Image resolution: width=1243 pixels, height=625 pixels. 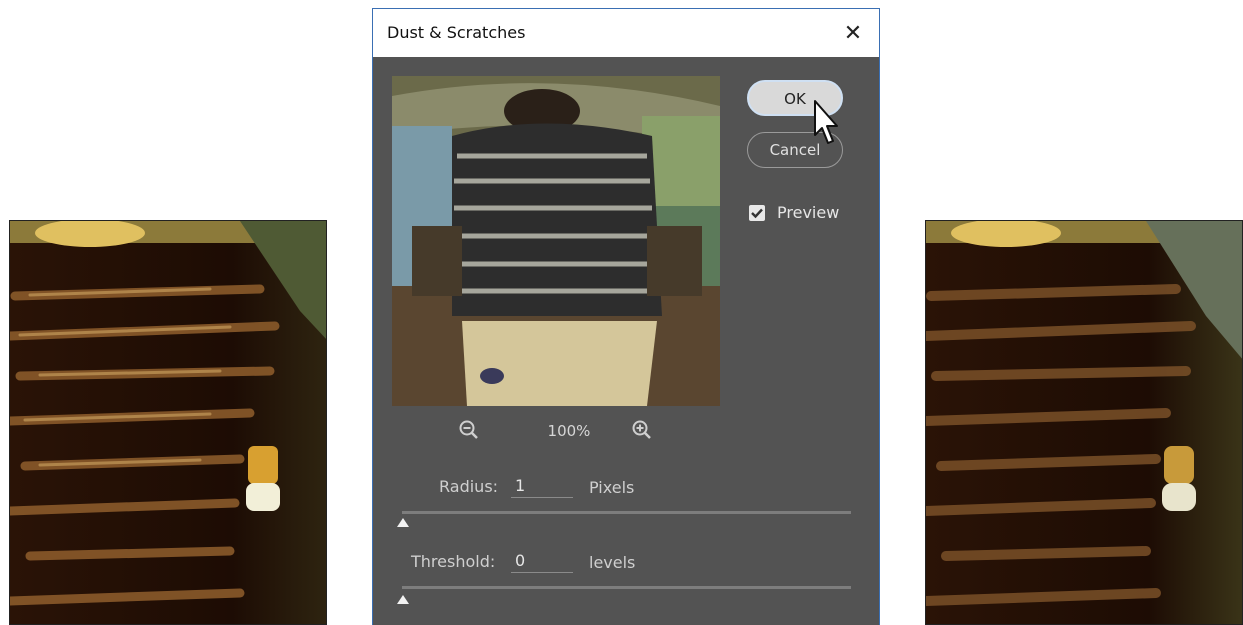 What do you see at coordinates (626, 512) in the screenshot?
I see `radius-slider-track` at bounding box center [626, 512].